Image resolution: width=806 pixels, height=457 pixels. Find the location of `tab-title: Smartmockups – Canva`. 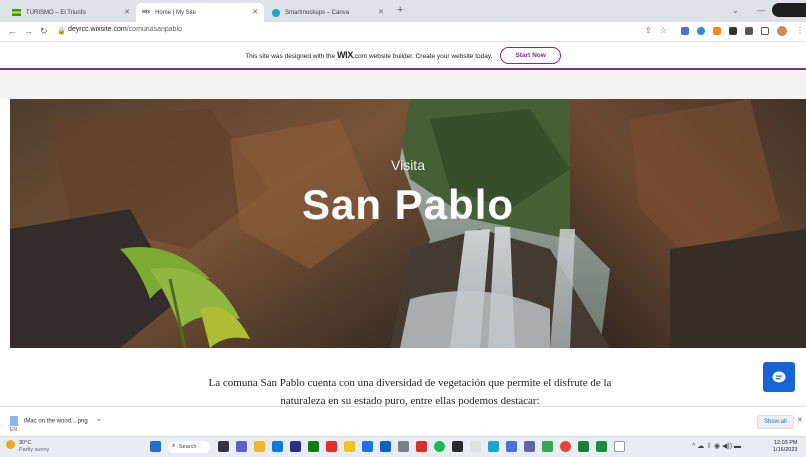

tab-title: Smartmockups – Canva is located at coordinates (317, 12).